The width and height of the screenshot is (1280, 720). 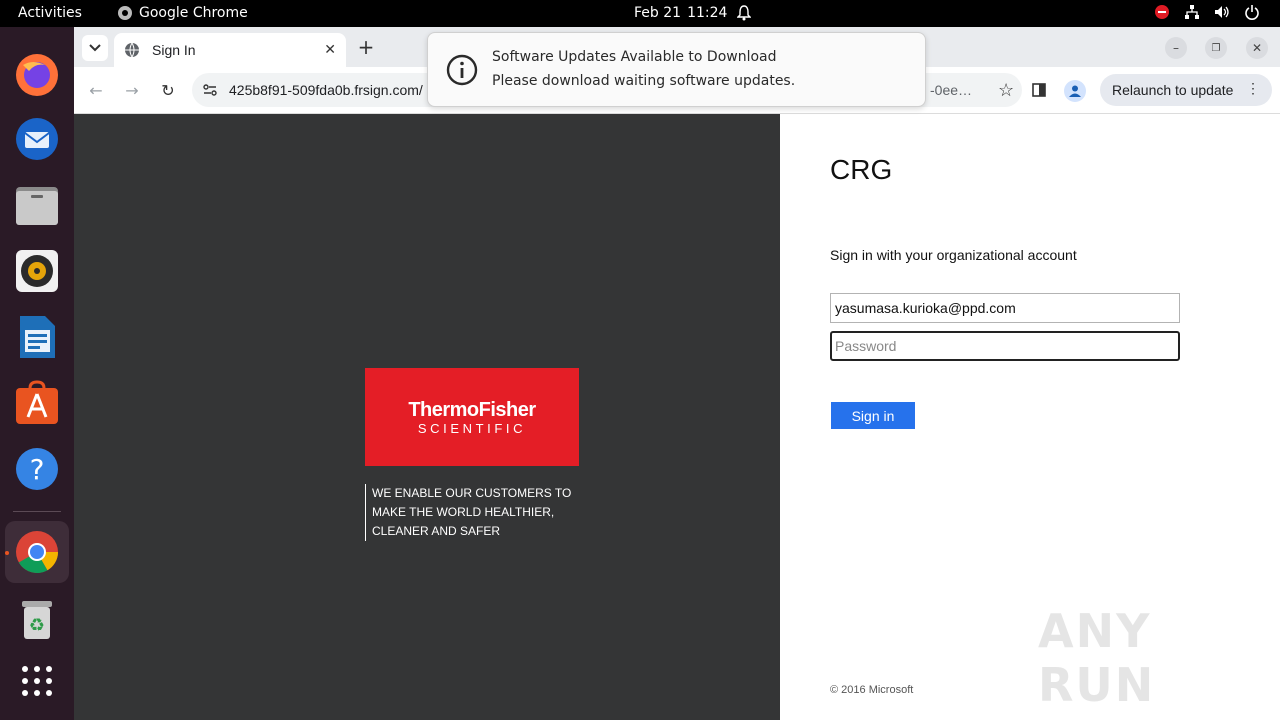 I want to click on close-window-button: ✕, so click(x=1257, y=48).